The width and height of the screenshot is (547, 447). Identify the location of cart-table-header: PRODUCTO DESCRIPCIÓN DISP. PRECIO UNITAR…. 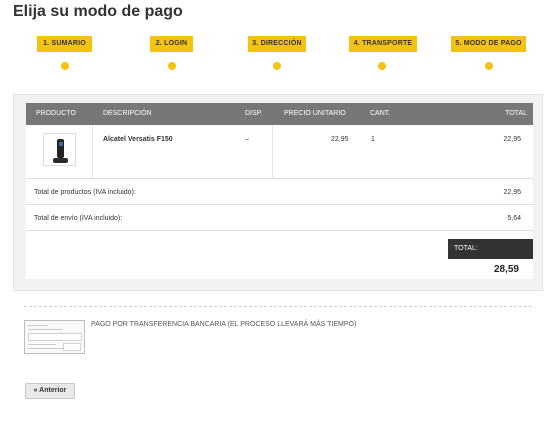
(279, 114).